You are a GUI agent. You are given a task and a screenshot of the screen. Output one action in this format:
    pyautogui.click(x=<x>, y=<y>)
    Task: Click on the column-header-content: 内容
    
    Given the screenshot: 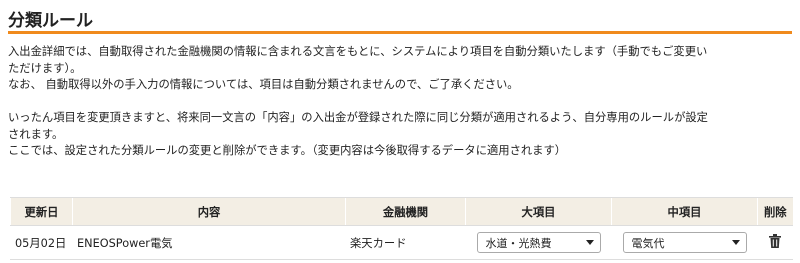 What is the action you would take?
    pyautogui.click(x=209, y=211)
    